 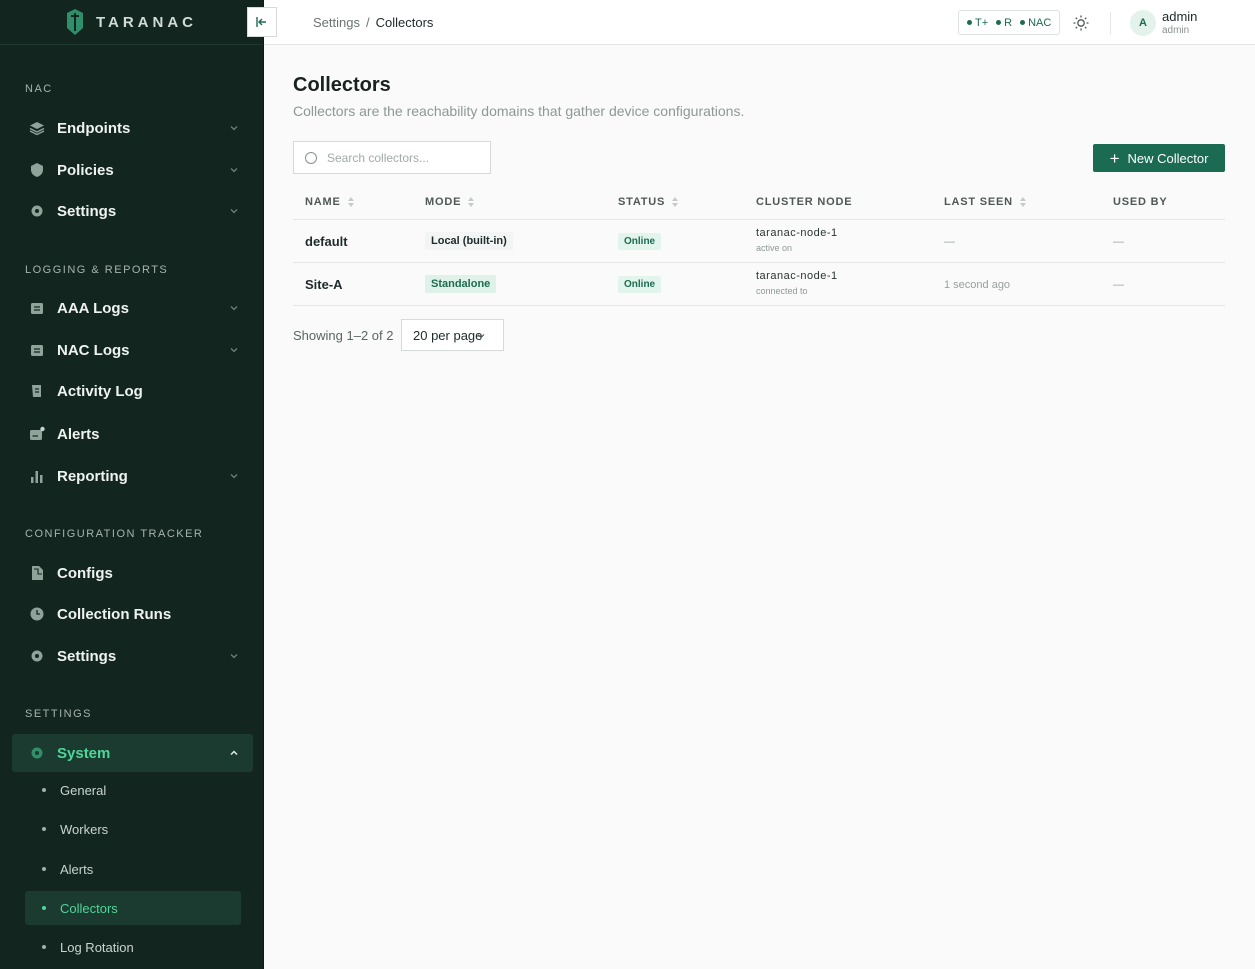 I want to click on sidebar-item-collection-runs: Collection Runs, so click(x=132, y=614).